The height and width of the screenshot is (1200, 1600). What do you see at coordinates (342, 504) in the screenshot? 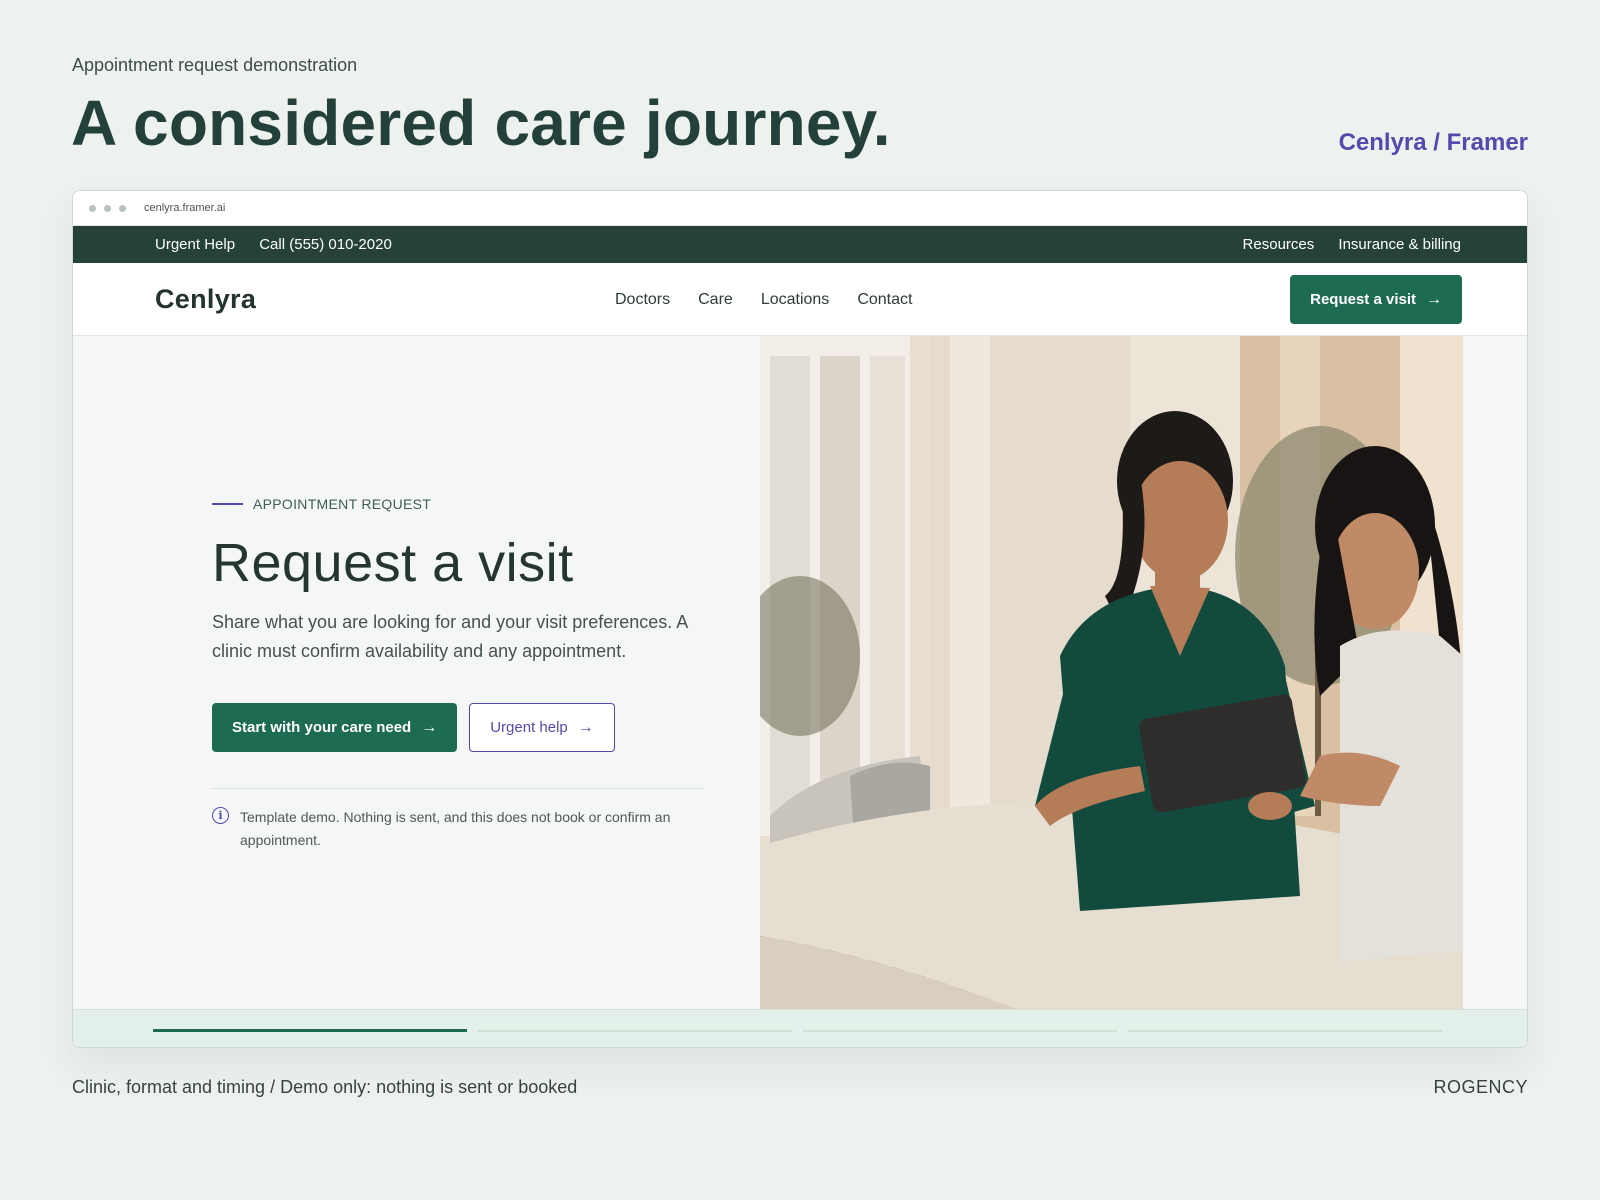
I see `section-eyebrow-text: APPOINTMENT REQUEST` at bounding box center [342, 504].